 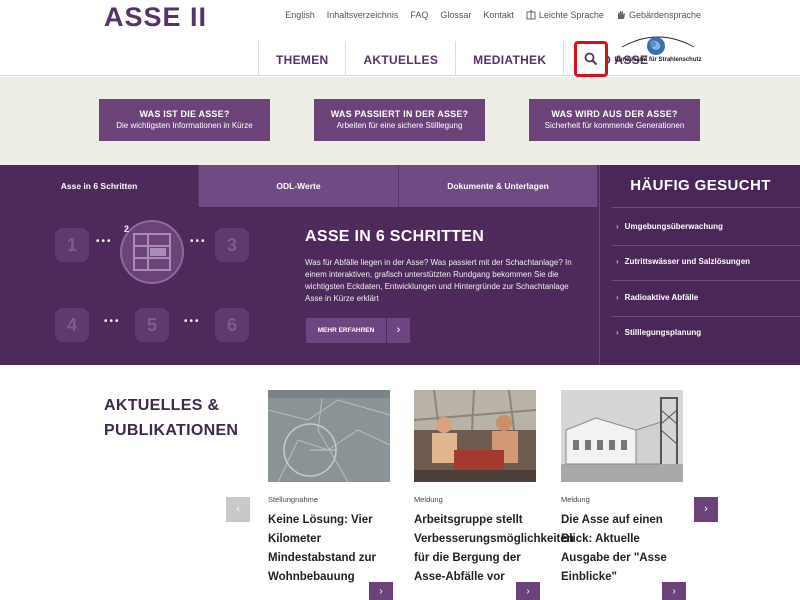 What do you see at coordinates (614, 114) in the screenshot?
I see `tile-title: WAS WIRD AUS DER ASSE?` at bounding box center [614, 114].